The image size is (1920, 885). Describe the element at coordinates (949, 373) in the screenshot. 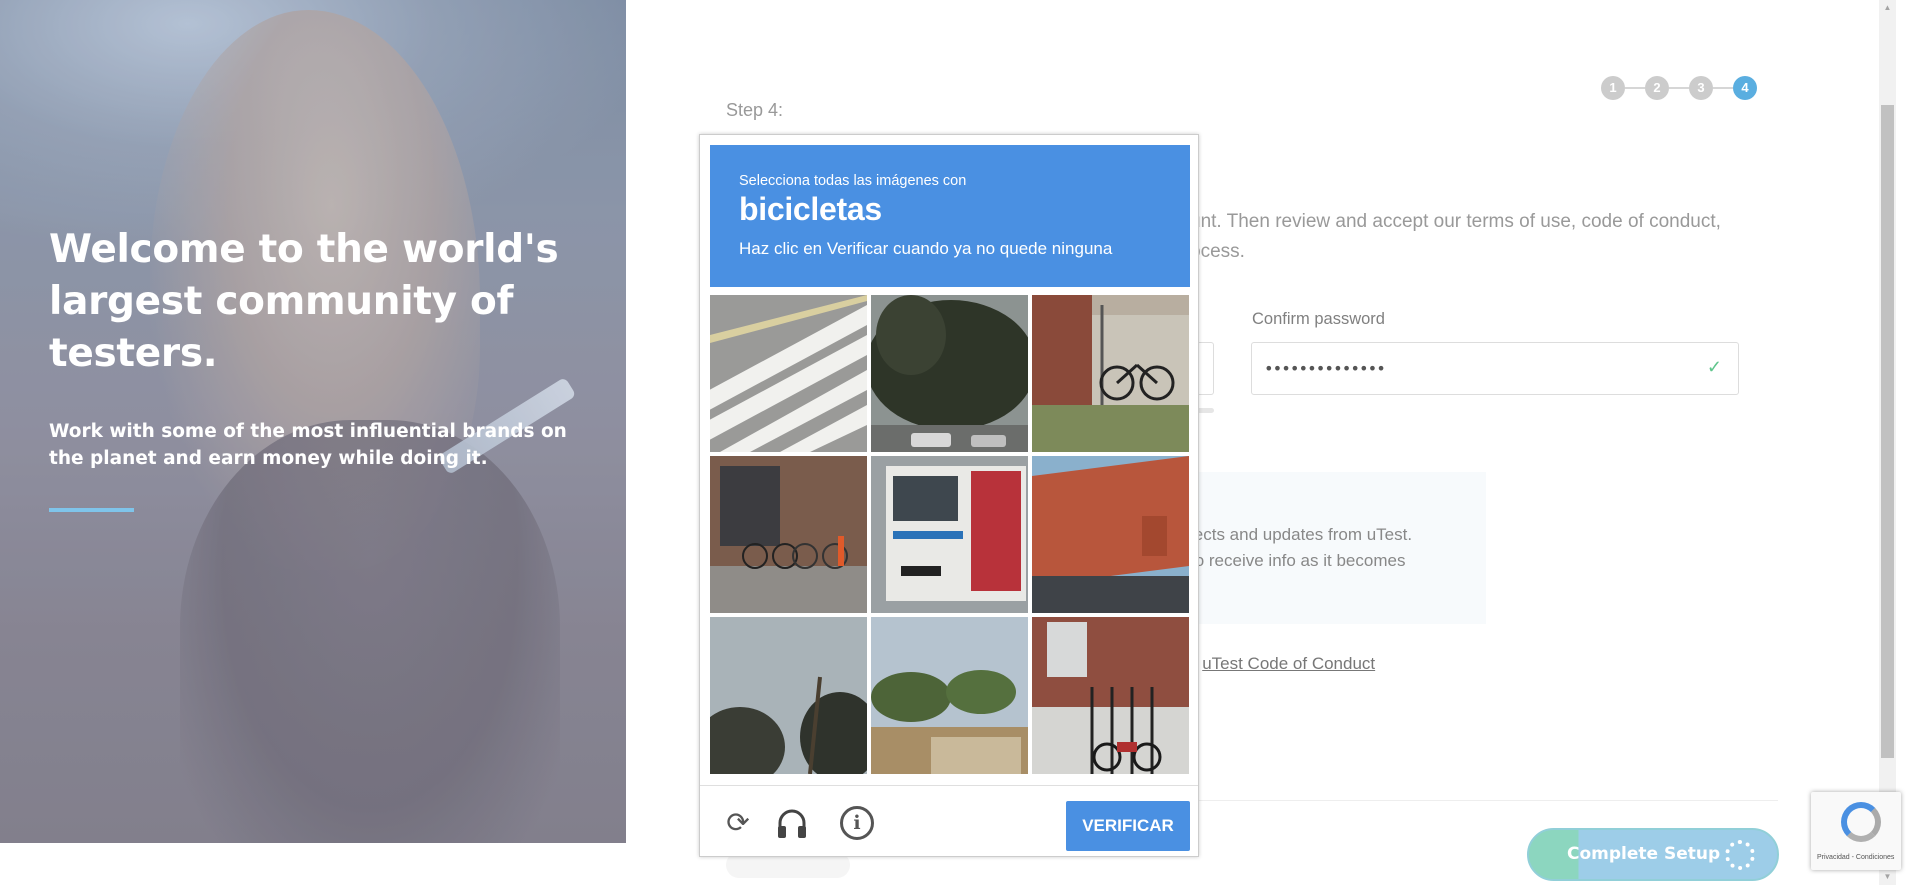

I see `captcha-tile-trees` at that location.